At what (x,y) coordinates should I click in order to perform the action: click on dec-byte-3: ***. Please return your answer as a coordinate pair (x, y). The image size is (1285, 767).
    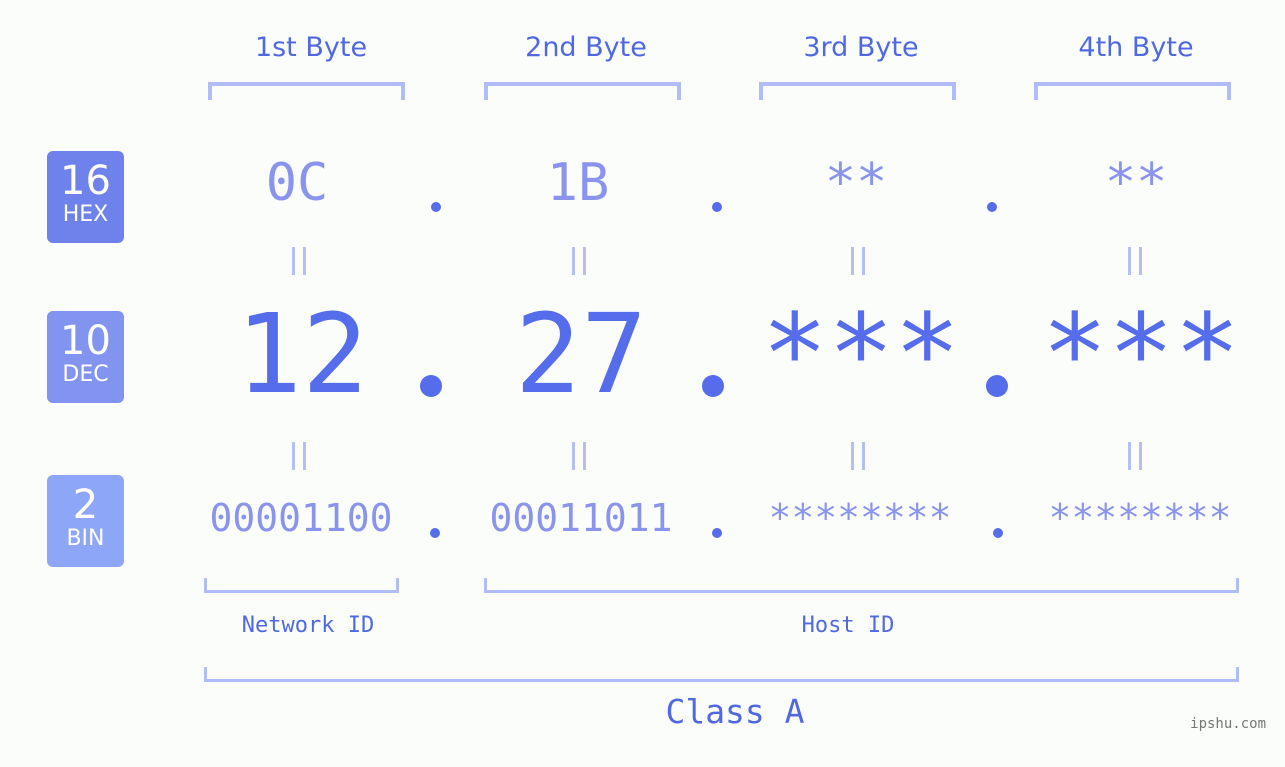
    Looking at the image, I should click on (861, 354).